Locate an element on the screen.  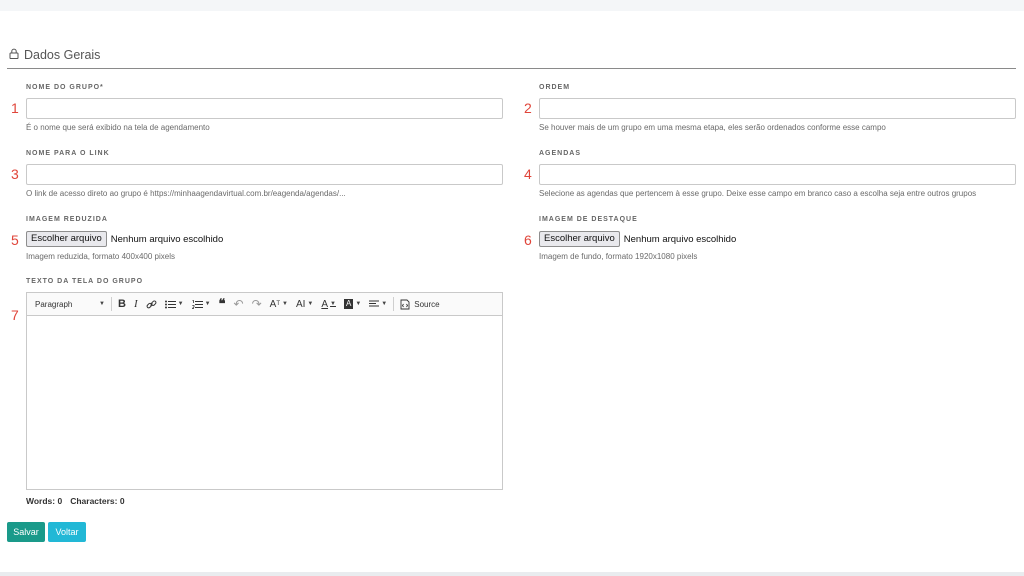
bulleted-list-icon: ▼ is located at coordinates (174, 304).